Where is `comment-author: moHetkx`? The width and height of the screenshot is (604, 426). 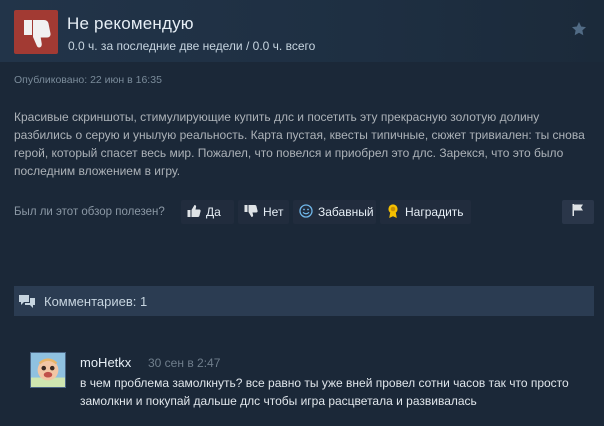 comment-author: moHetkx is located at coordinates (105, 362).